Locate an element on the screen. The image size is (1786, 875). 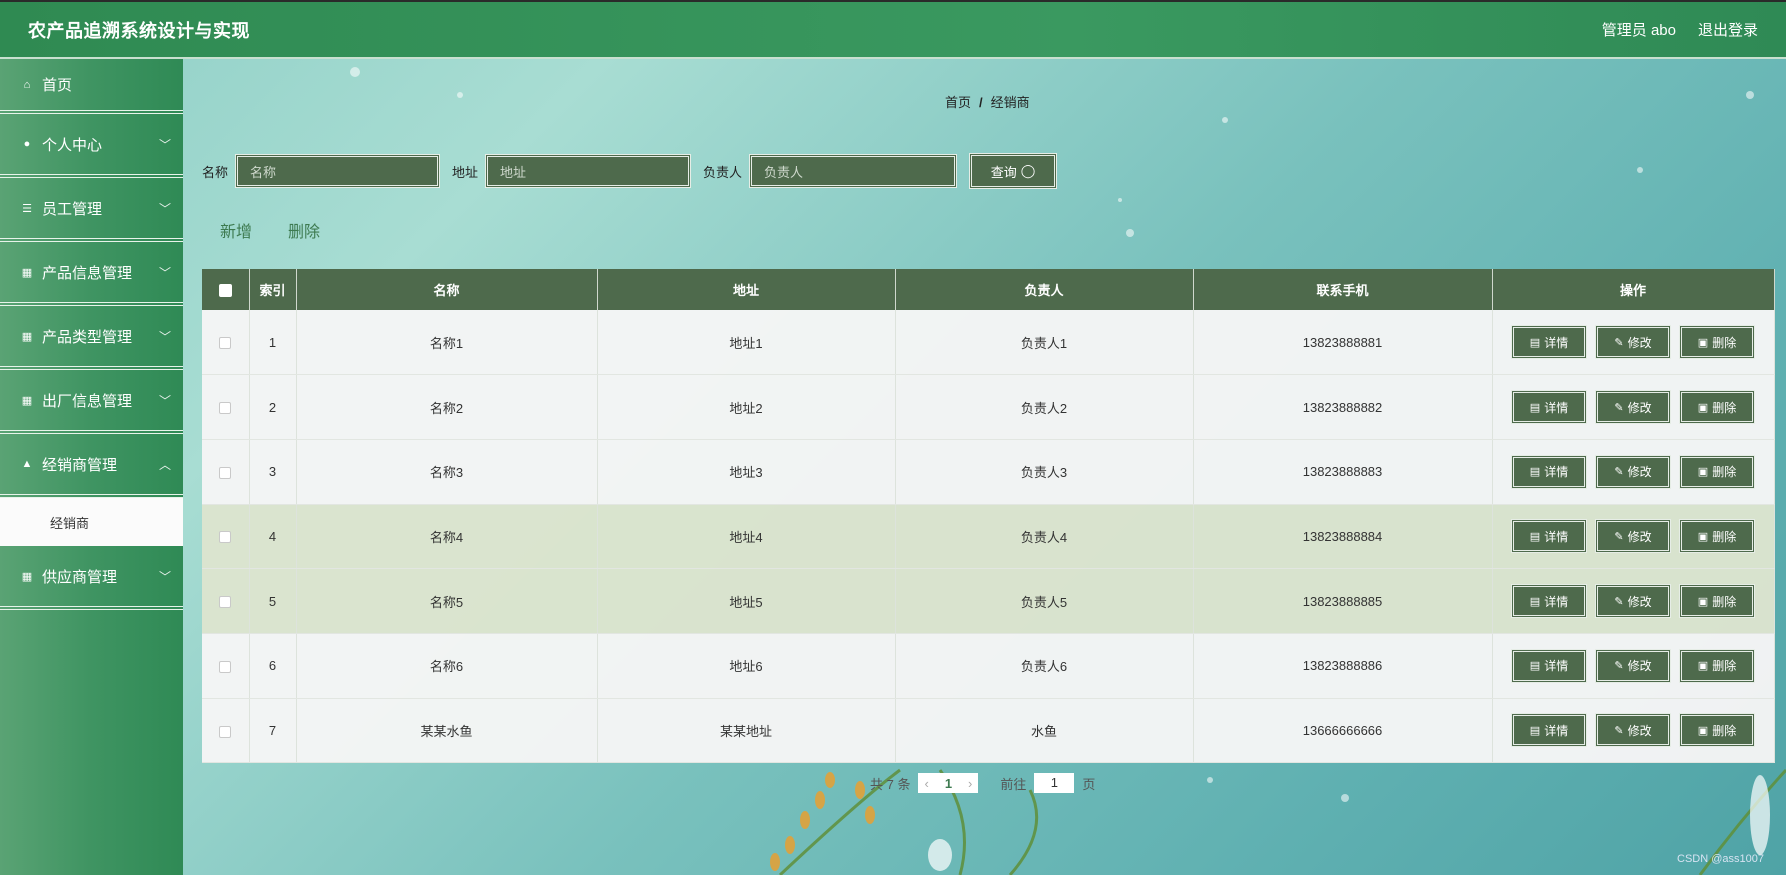
cell-name: 名称2 is located at coordinates (447, 407).